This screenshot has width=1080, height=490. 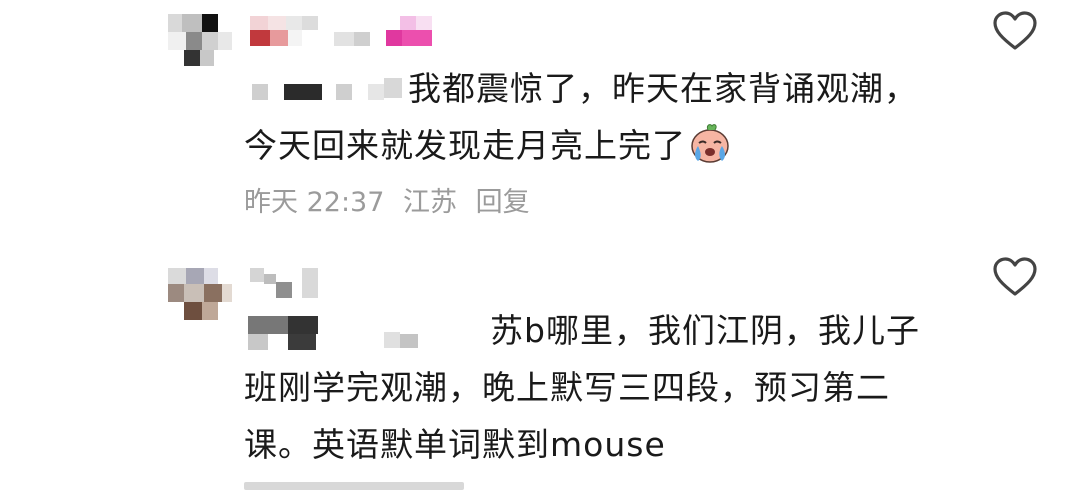 I want to click on crying-emoji, so click(x=710, y=143).